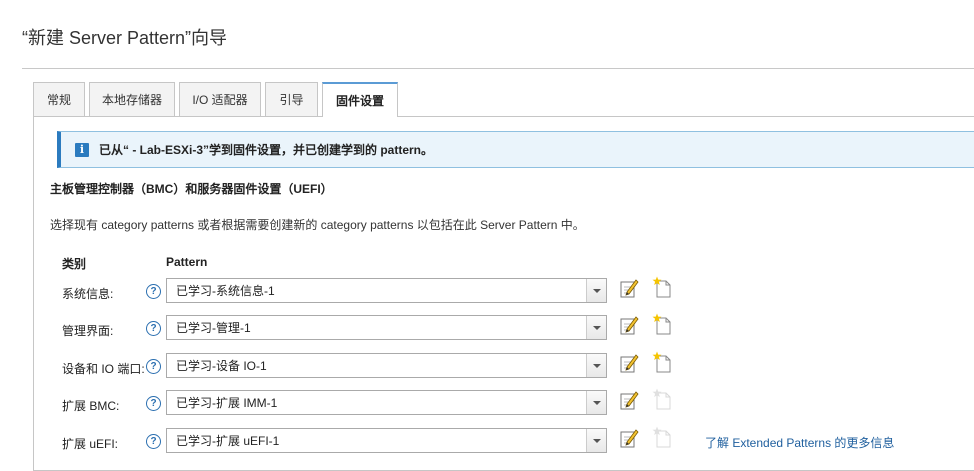  Describe the element at coordinates (225, 291) in the screenshot. I see `select-value: 已学习-系统信息-1` at that location.